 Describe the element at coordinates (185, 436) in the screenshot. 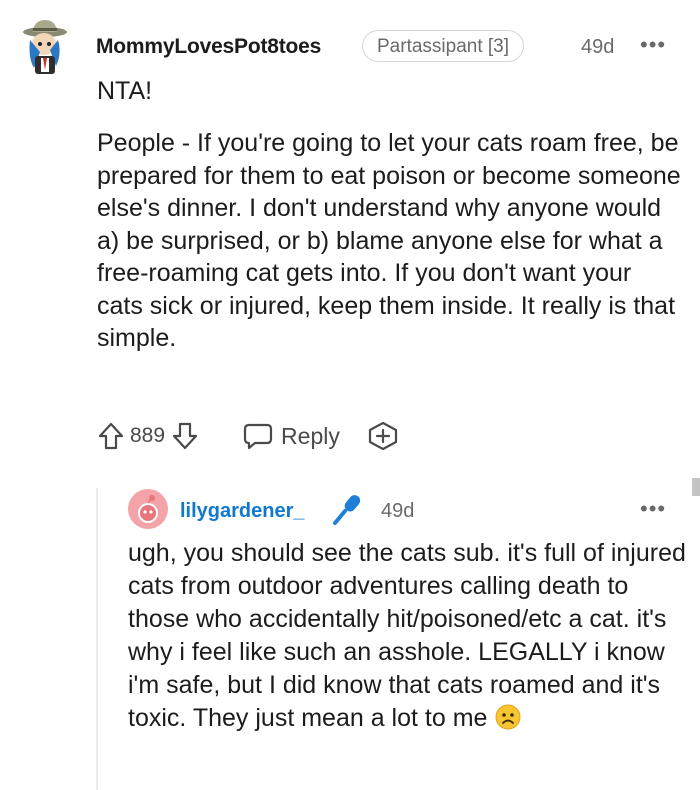

I see `downvote-arrow-icon` at that location.